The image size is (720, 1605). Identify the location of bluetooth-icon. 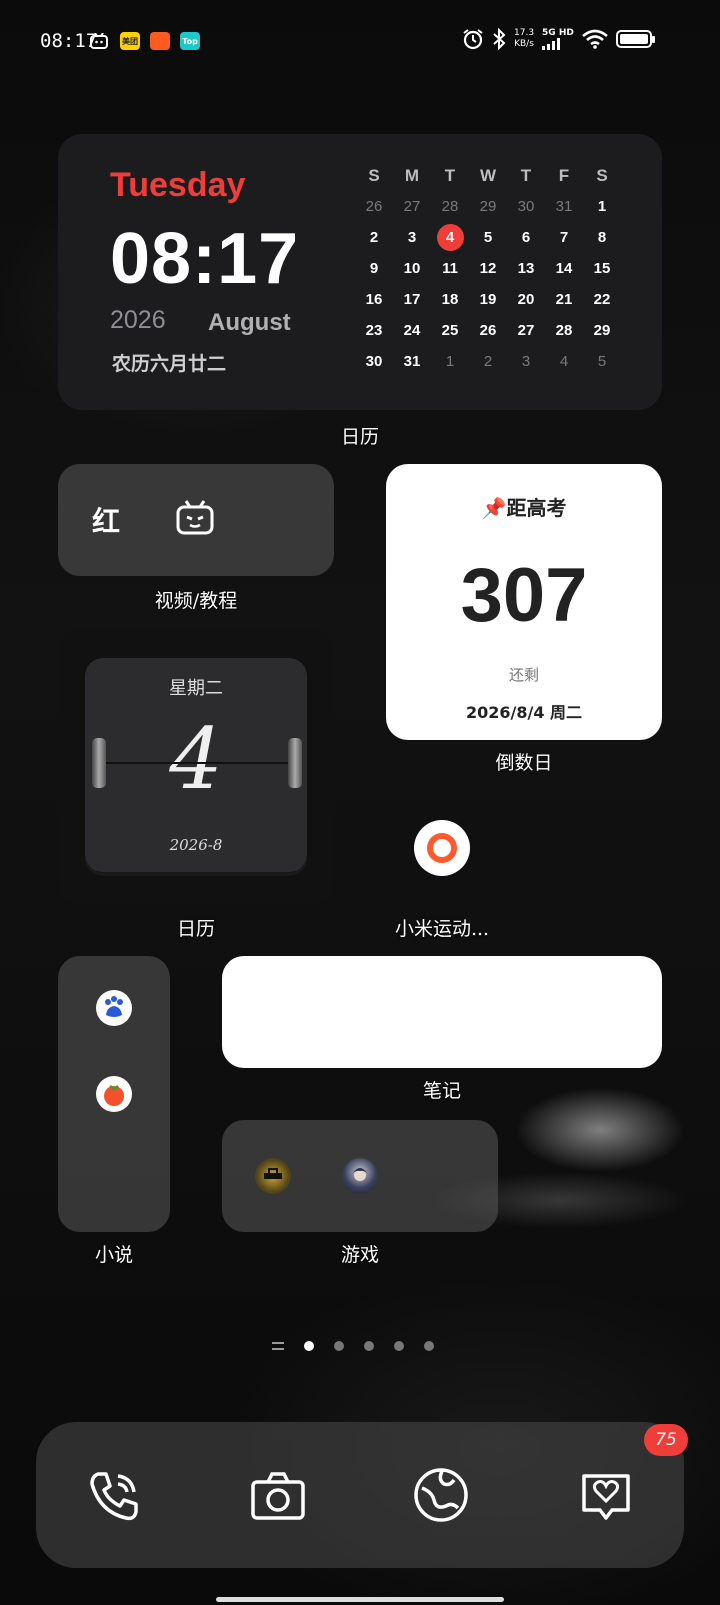
(499, 39).